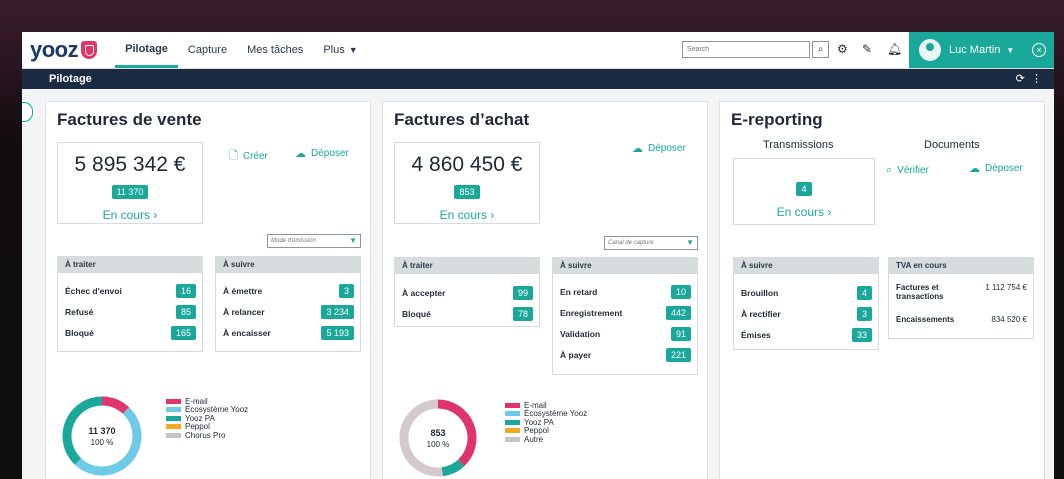  What do you see at coordinates (467, 266) in the screenshot?
I see `box-title: À traiter` at bounding box center [467, 266].